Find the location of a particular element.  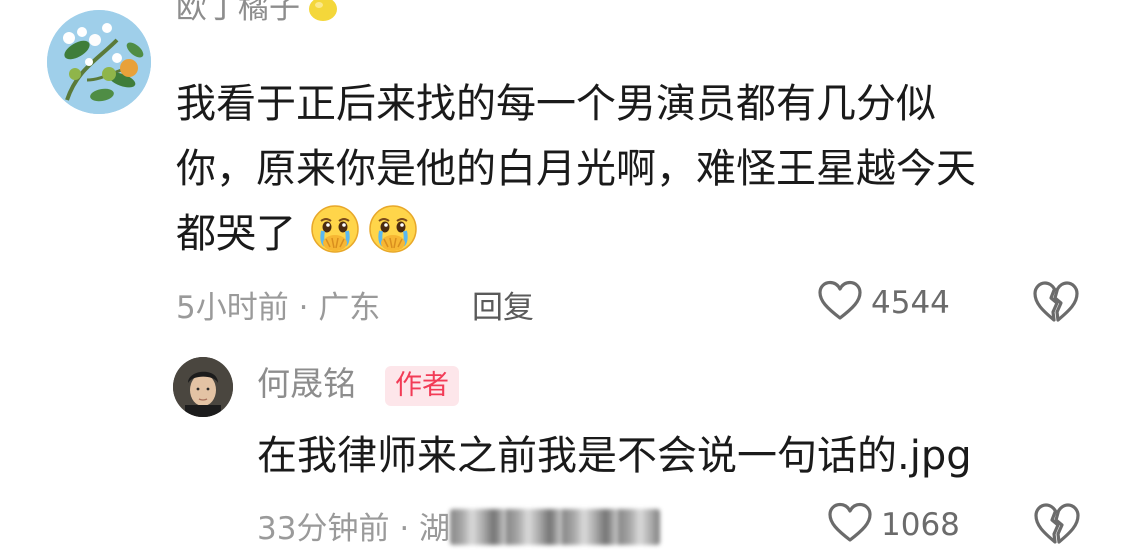

like-button: 1068 is located at coordinates (893, 525).